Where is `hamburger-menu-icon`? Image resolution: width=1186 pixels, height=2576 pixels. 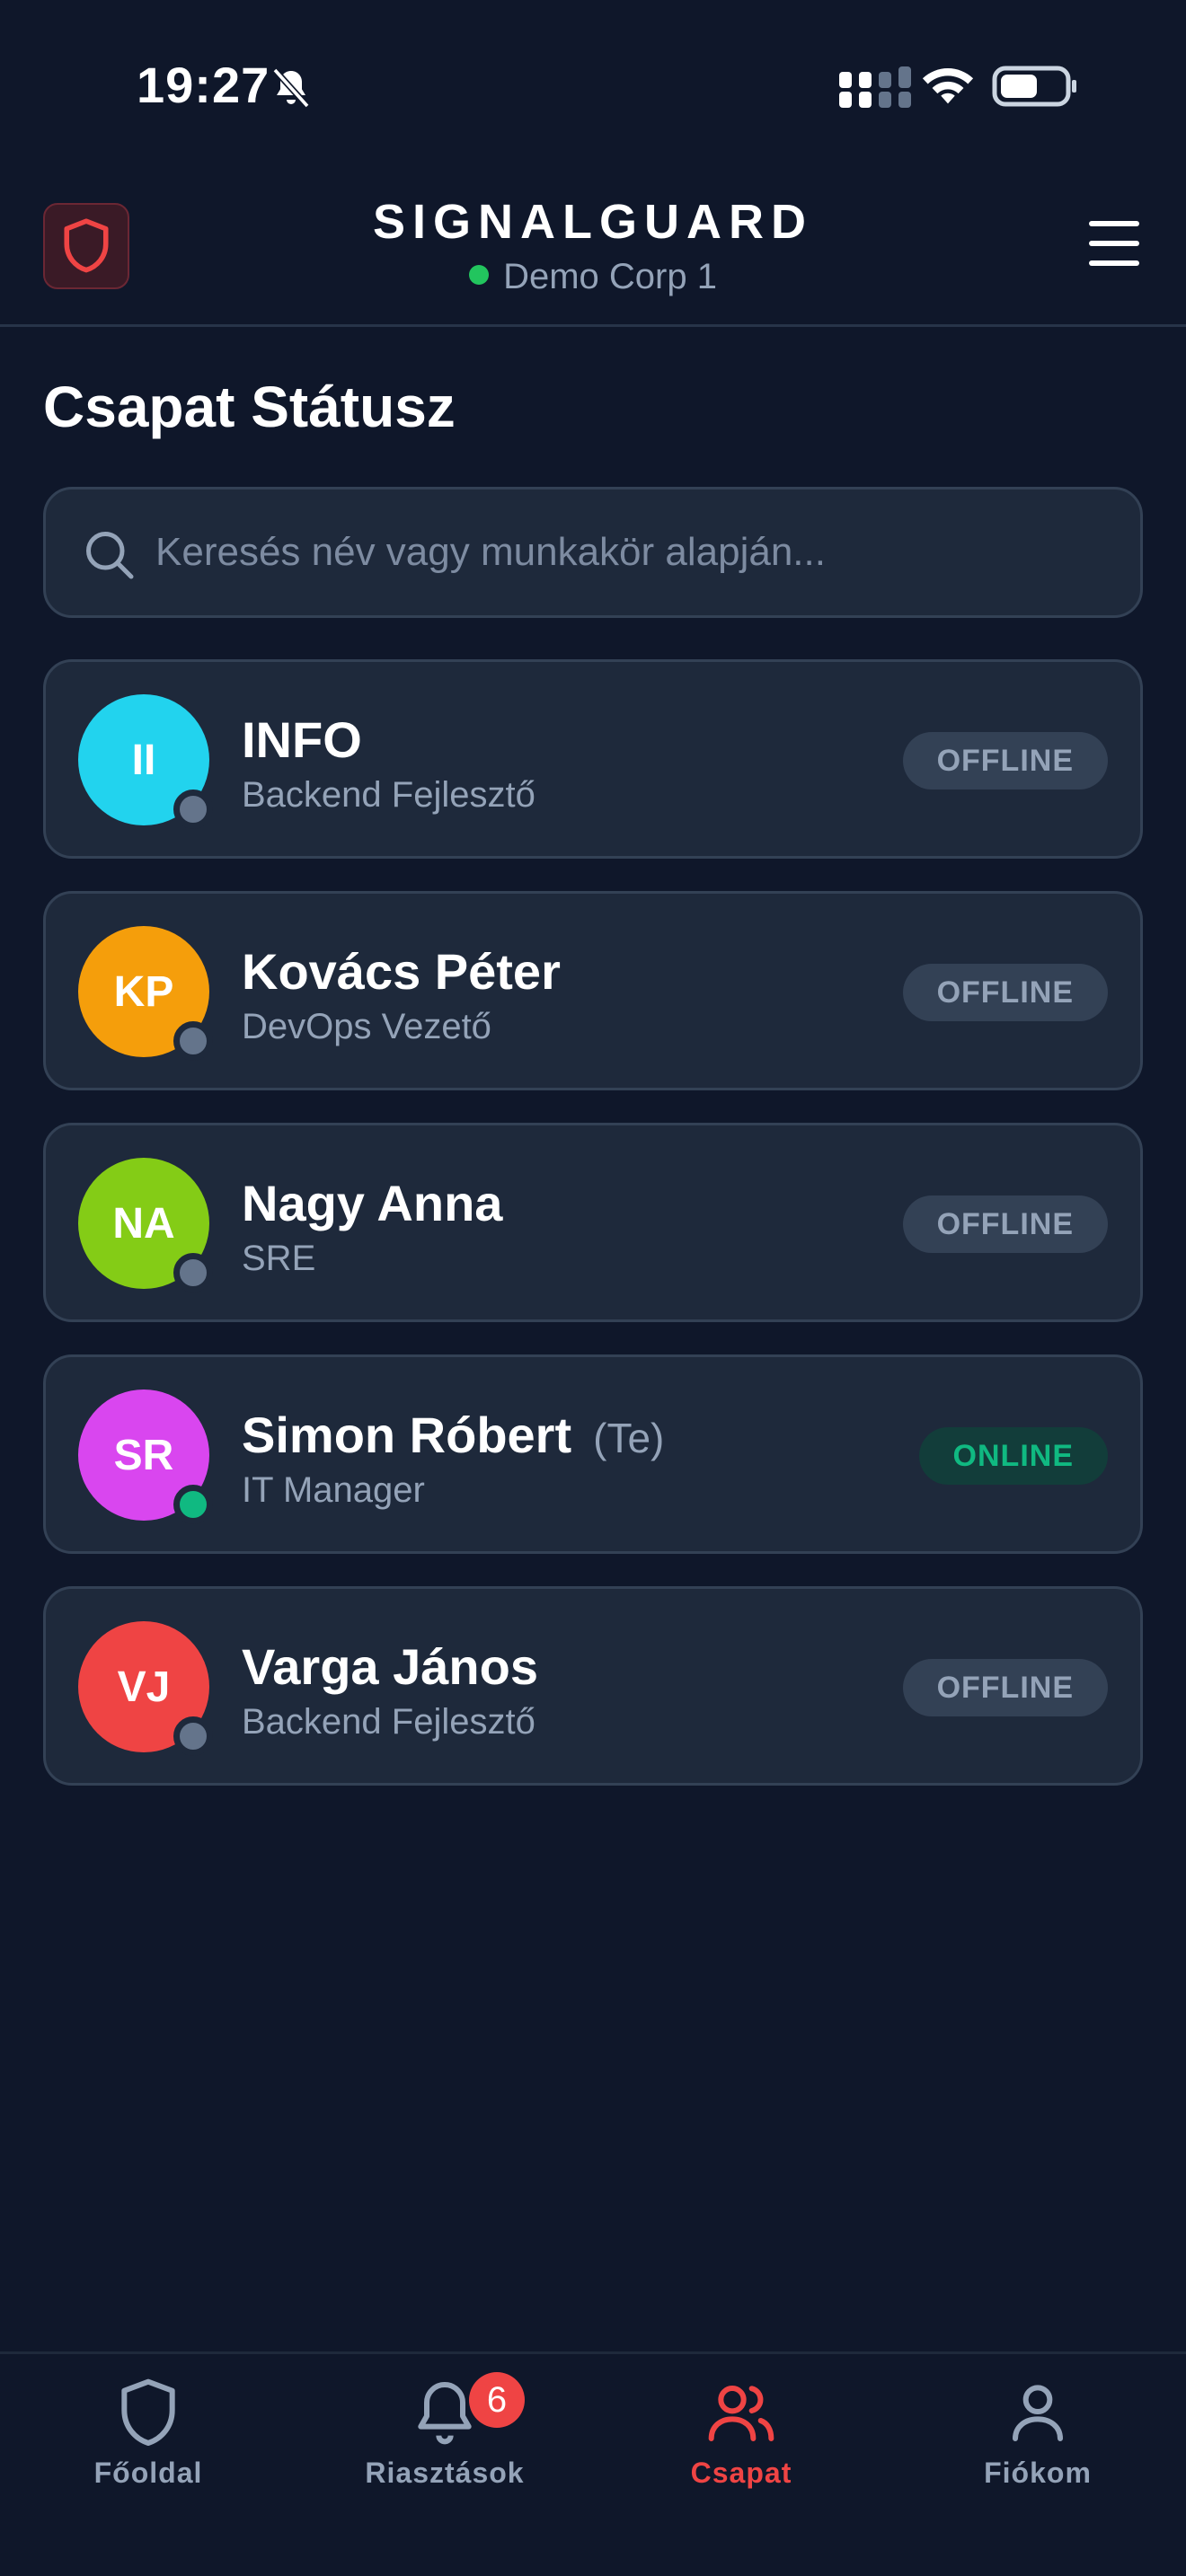 hamburger-menu-icon is located at coordinates (1116, 246).